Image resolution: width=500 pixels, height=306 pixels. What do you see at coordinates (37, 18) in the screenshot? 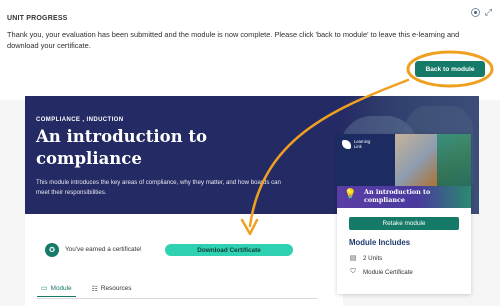
I see `unit-progress-title: UNIT PROGRESS` at bounding box center [37, 18].